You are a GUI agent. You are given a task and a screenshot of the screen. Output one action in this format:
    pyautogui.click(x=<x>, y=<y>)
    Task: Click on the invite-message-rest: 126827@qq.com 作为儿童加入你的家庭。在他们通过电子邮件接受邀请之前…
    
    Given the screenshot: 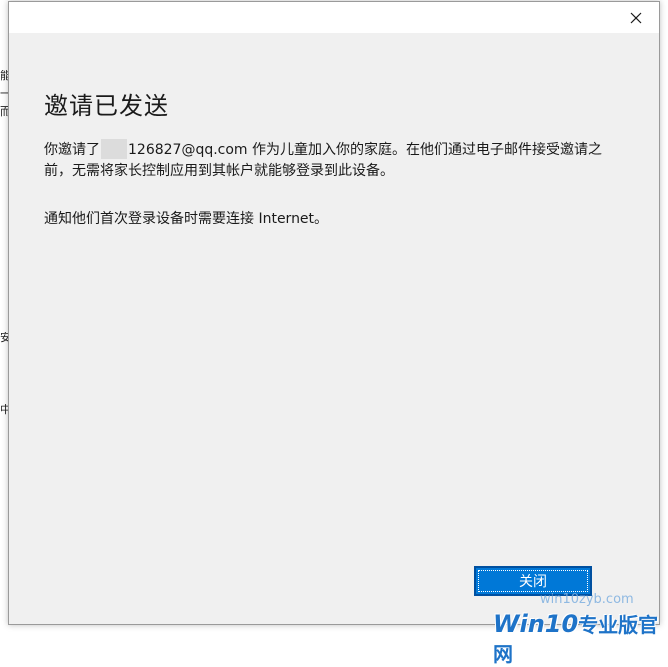 What is the action you would take?
    pyautogui.click(x=323, y=160)
    